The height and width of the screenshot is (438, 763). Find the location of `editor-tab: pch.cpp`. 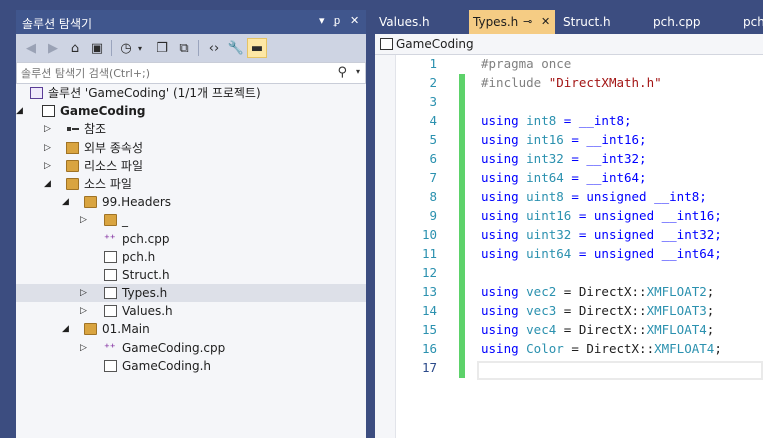

editor-tab: pch.cpp is located at coordinates (692, 22).